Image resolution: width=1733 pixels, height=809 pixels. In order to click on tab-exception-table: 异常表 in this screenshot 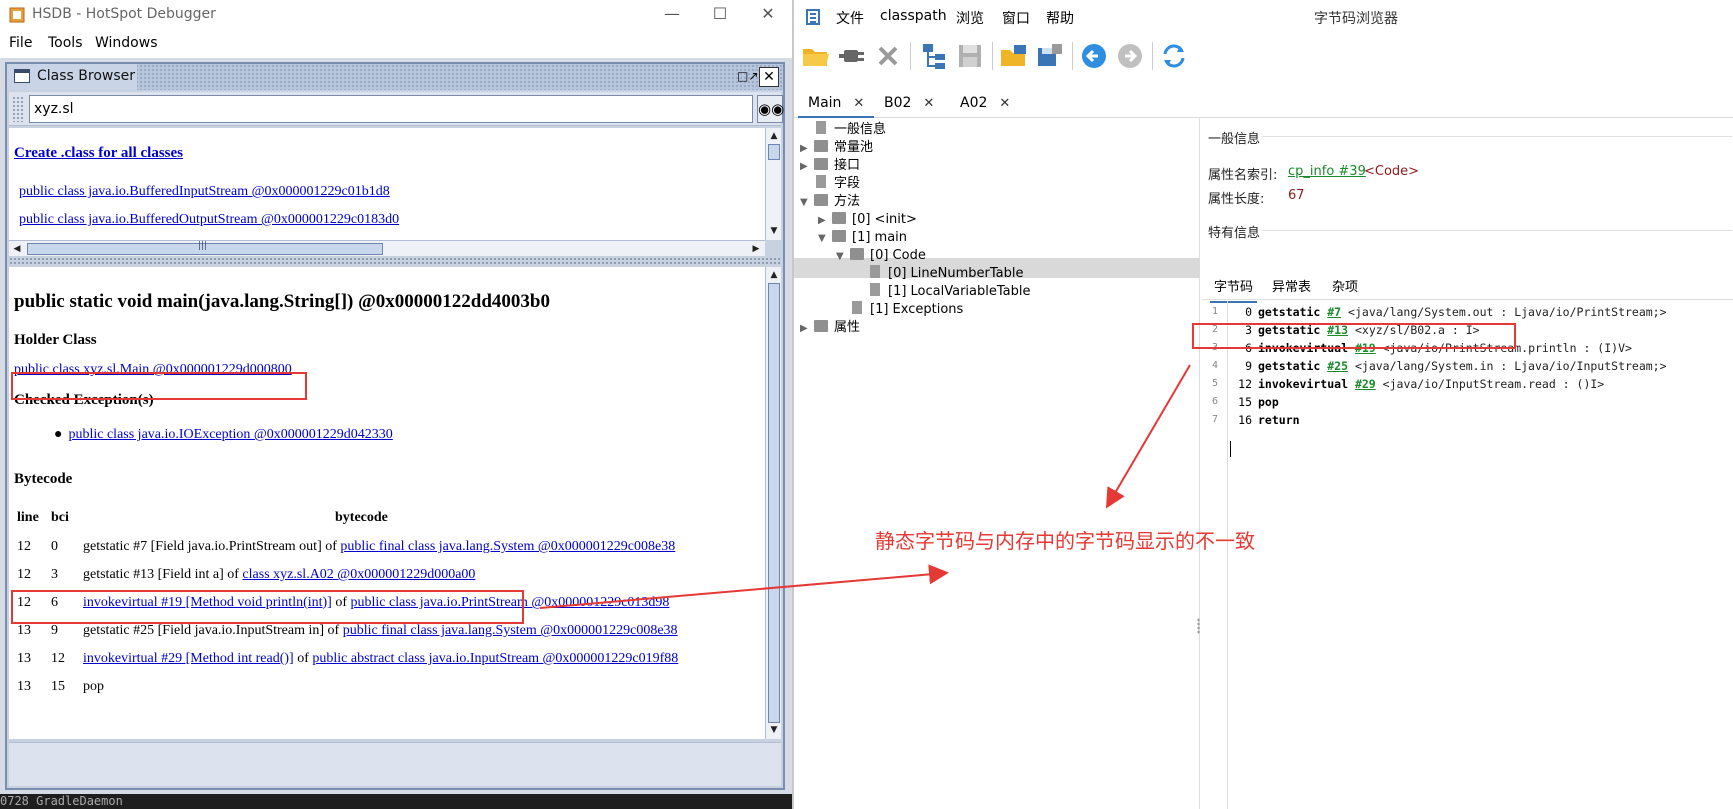, I will do `click(1291, 288)`.